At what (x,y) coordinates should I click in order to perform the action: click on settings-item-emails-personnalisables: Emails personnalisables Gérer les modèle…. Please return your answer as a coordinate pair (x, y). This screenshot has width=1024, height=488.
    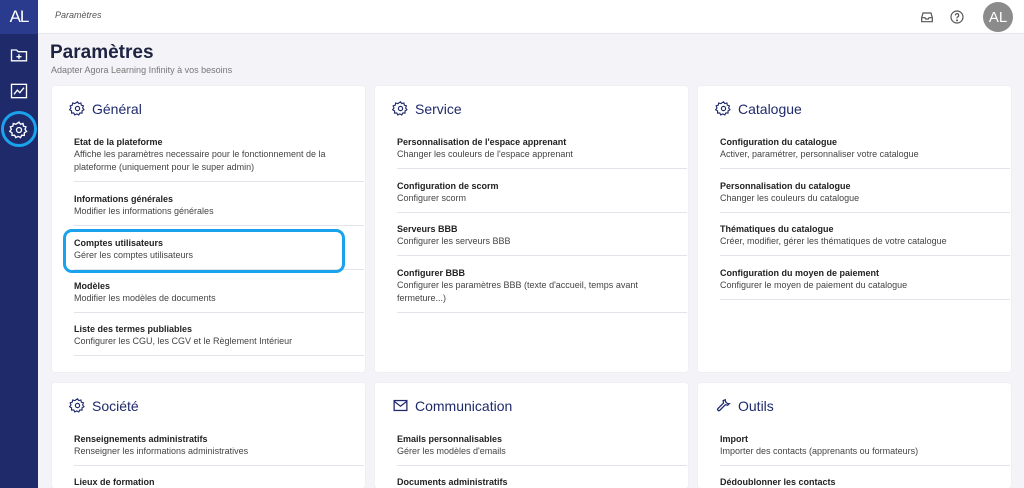
    Looking at the image, I should click on (542, 449).